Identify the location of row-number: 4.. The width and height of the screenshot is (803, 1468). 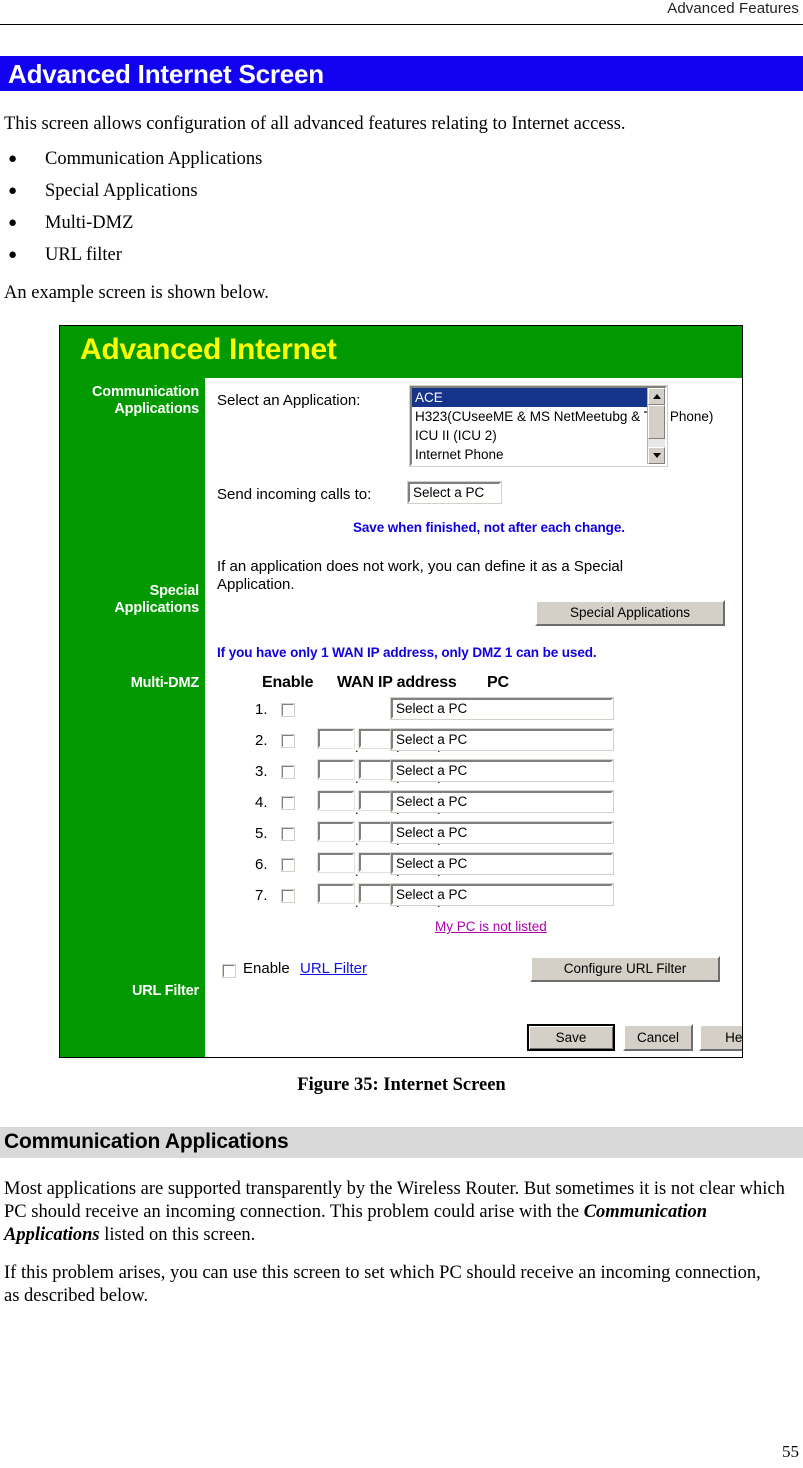
(261, 802).